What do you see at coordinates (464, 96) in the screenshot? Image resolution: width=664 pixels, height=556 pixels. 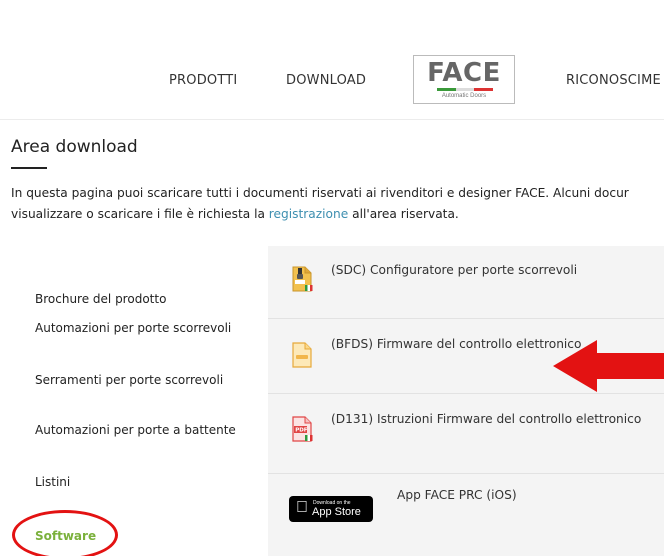 I see `logo-subtitle: Automatic Doors` at bounding box center [464, 96].